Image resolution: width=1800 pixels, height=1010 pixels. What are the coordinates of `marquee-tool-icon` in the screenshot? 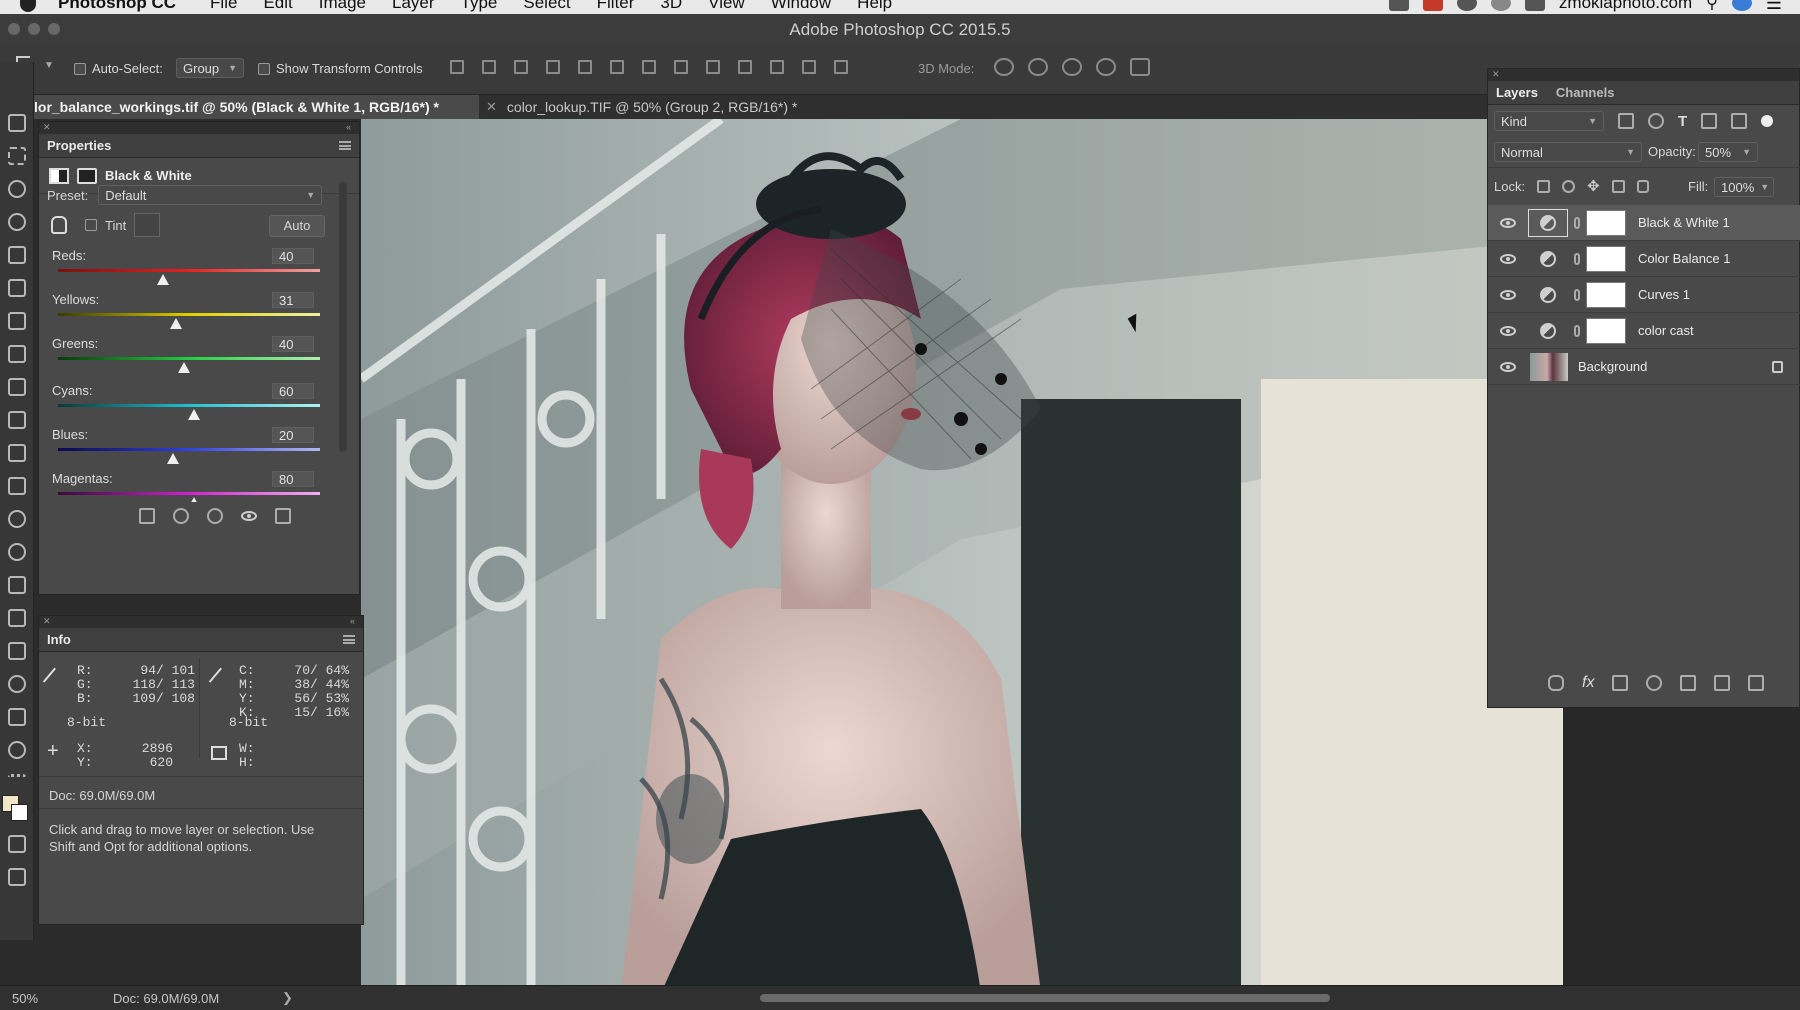 It's located at (16, 156).